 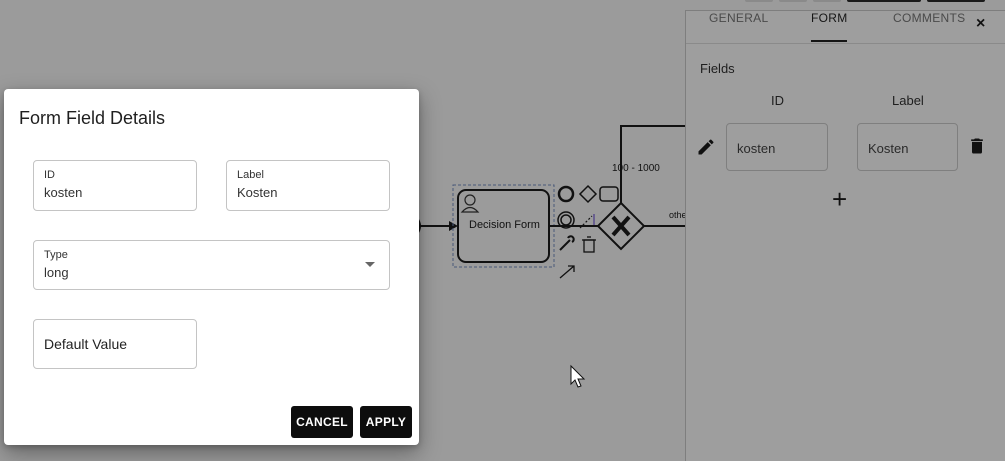 What do you see at coordinates (386, 422) in the screenshot?
I see `apply-button: APPLY` at bounding box center [386, 422].